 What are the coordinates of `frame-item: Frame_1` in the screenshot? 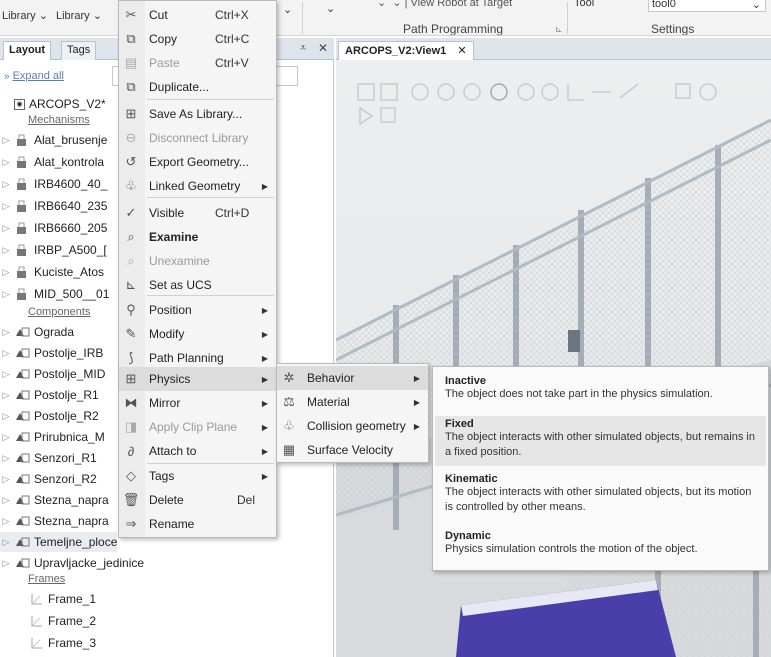 It's located at (48, 599).